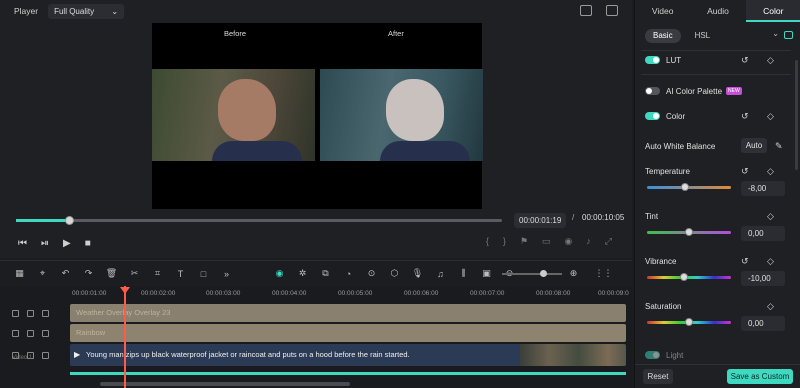 The height and width of the screenshot is (388, 800). Describe the element at coordinates (157, 273) in the screenshot. I see `crop-icon: ⌗` at that location.